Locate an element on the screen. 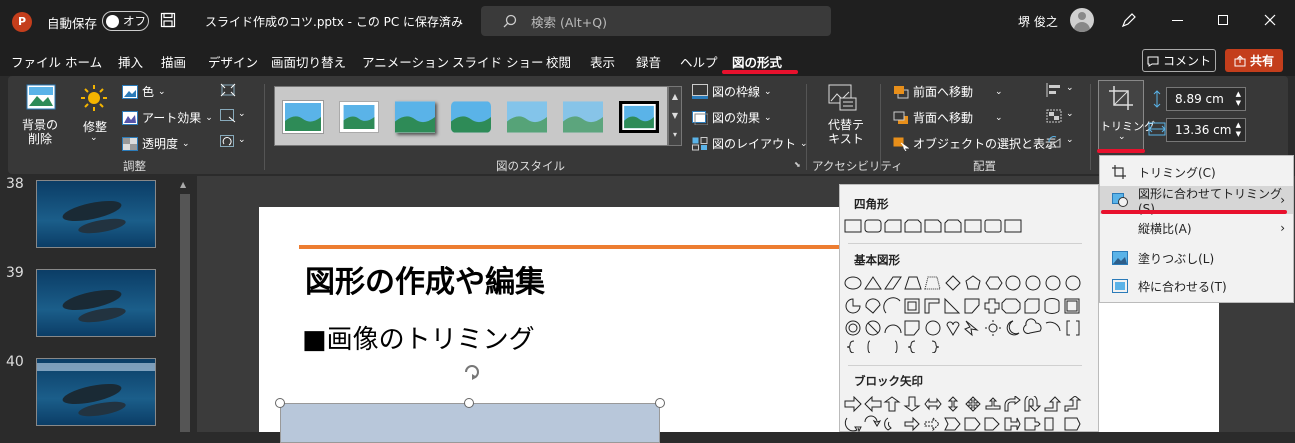  artistic-effects-button: アート効果 ⌄ is located at coordinates (167, 117).